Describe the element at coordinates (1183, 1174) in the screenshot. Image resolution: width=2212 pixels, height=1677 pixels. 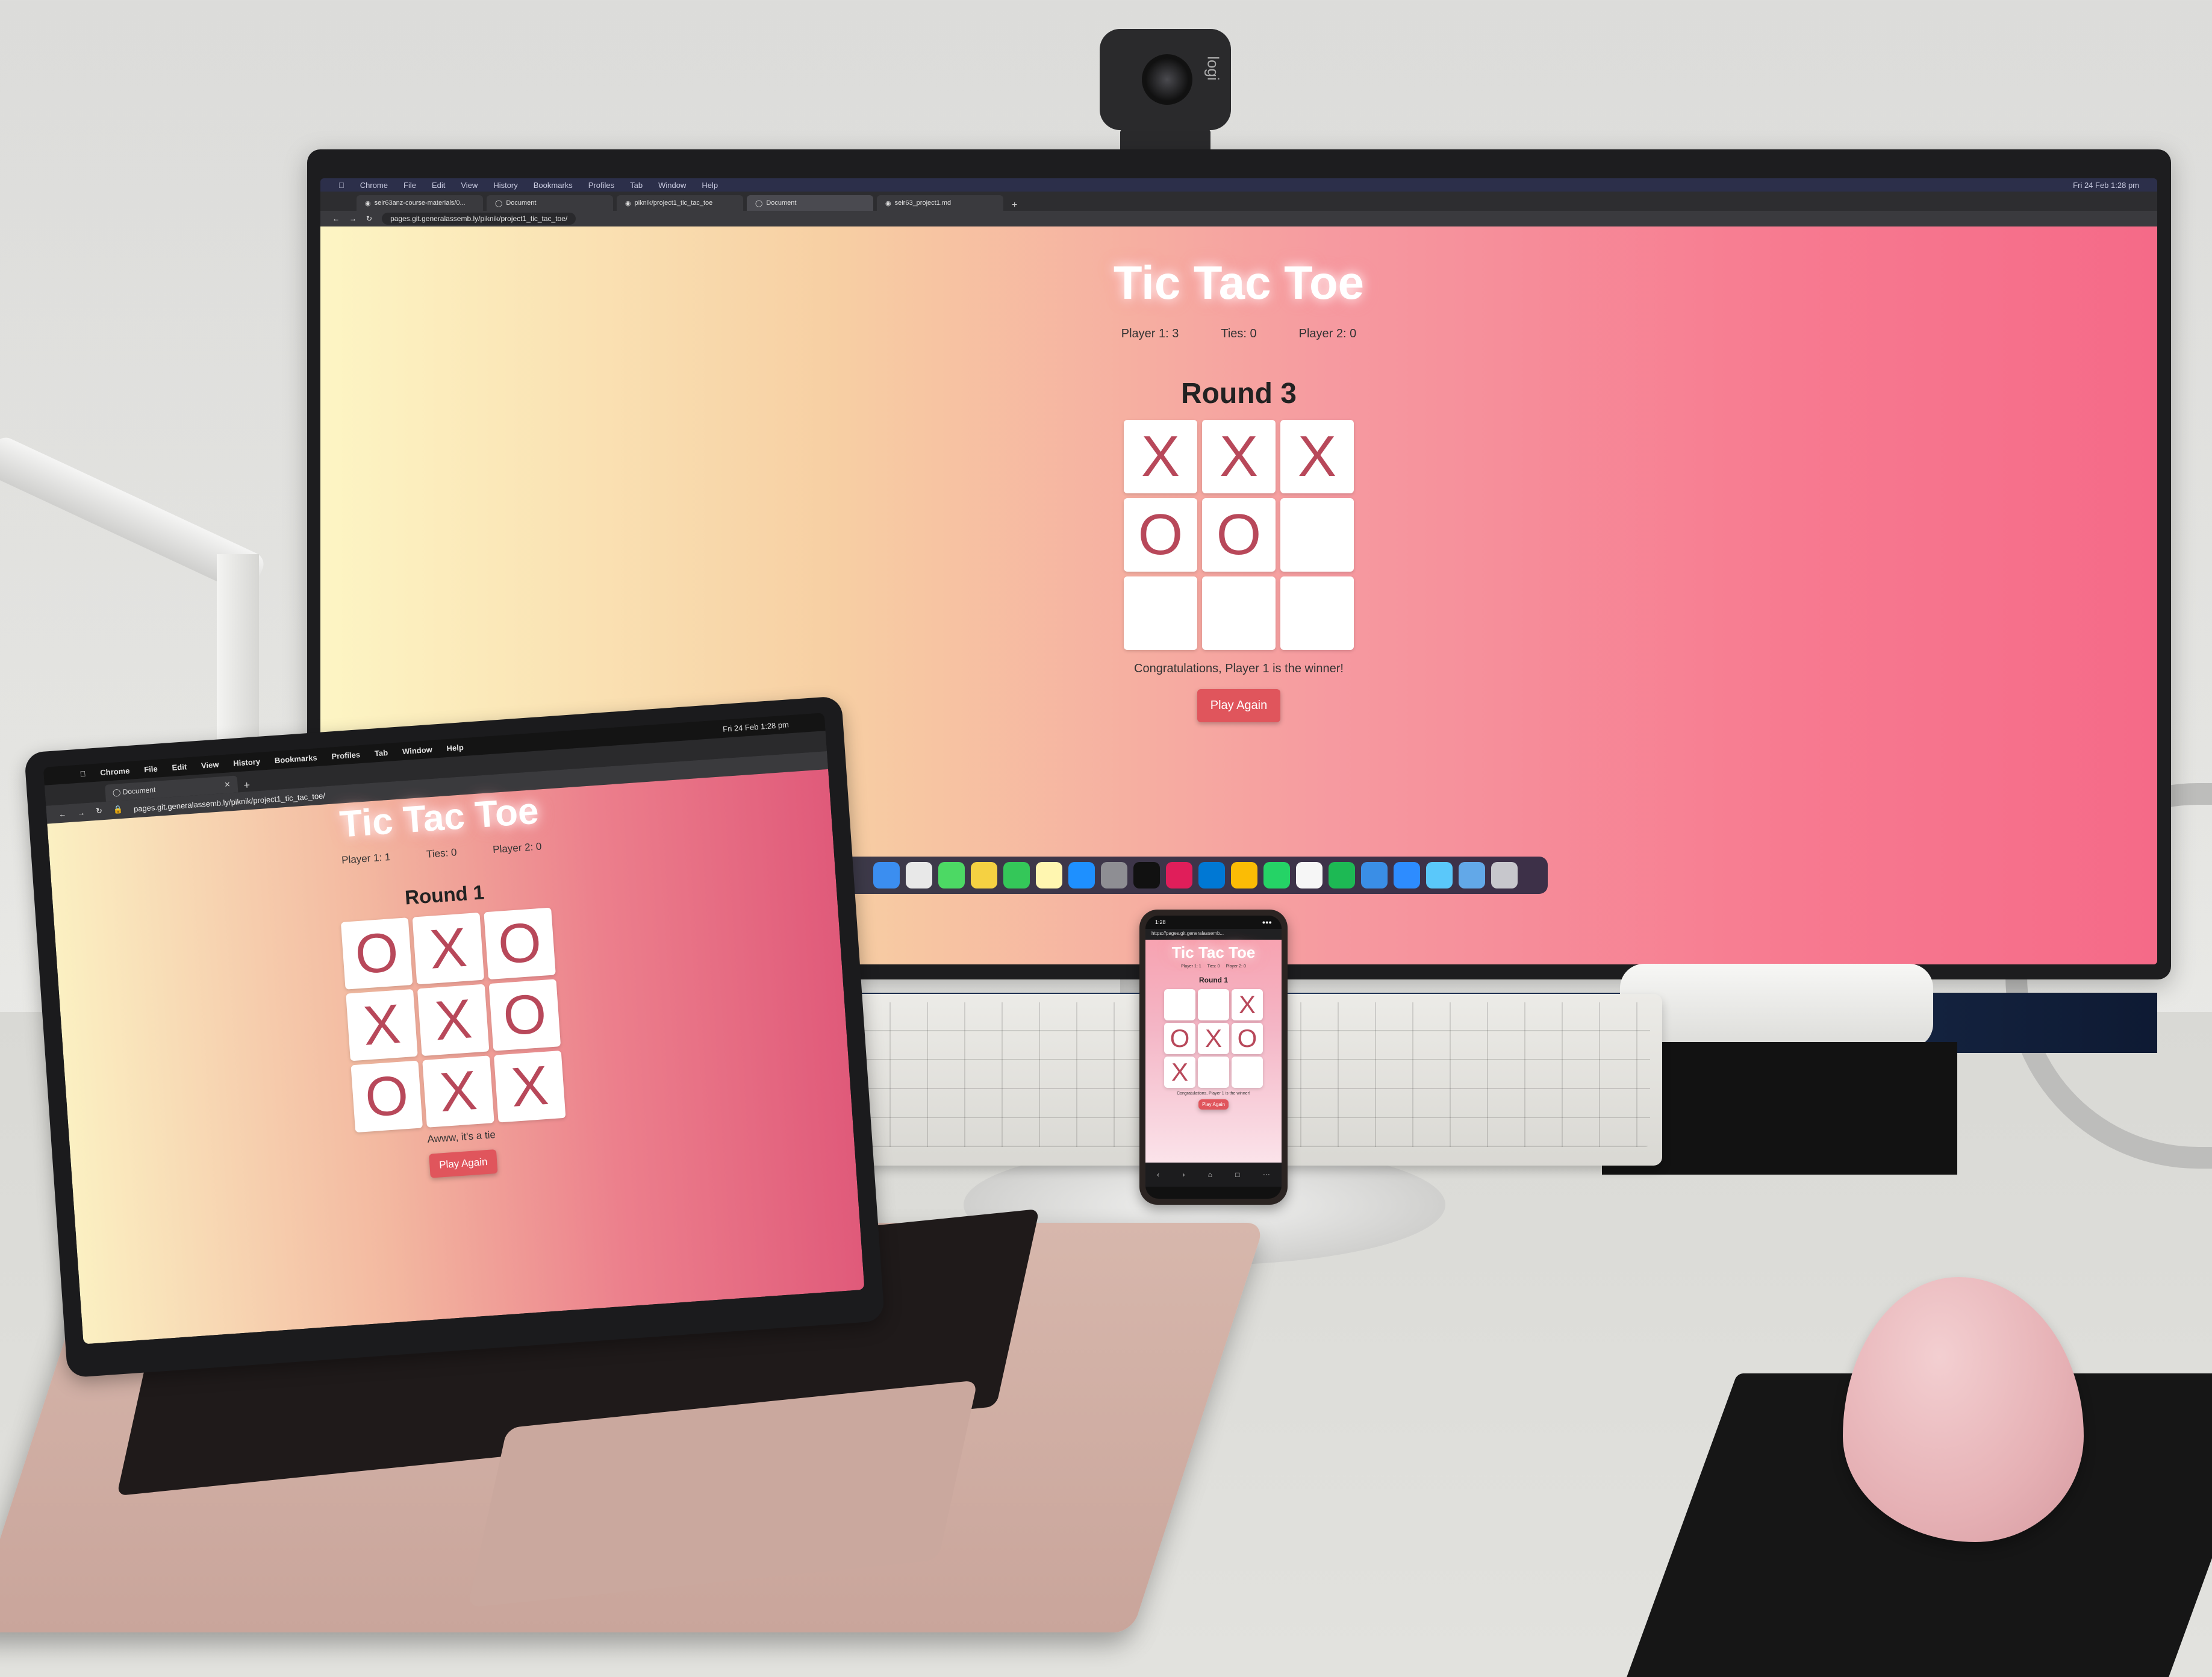
I see `forward-icon: ›` at that location.